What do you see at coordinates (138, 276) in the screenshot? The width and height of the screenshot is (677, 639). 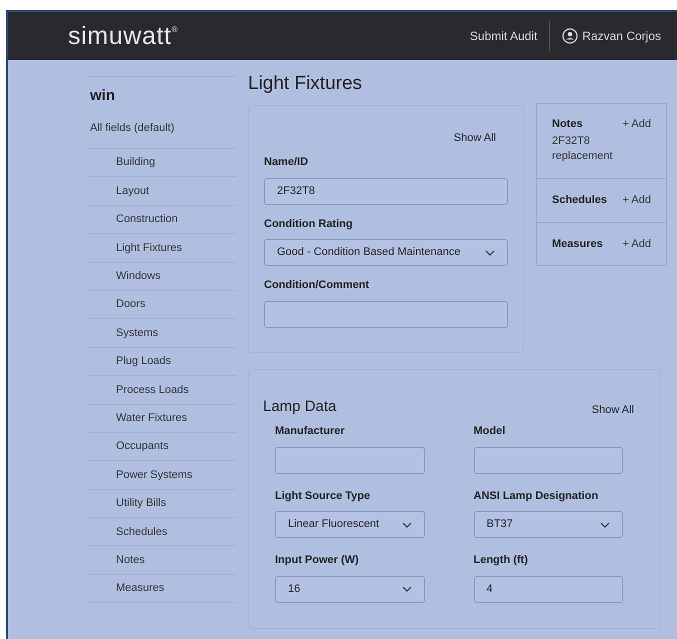 I see `sidebar-item: Windows` at bounding box center [138, 276].